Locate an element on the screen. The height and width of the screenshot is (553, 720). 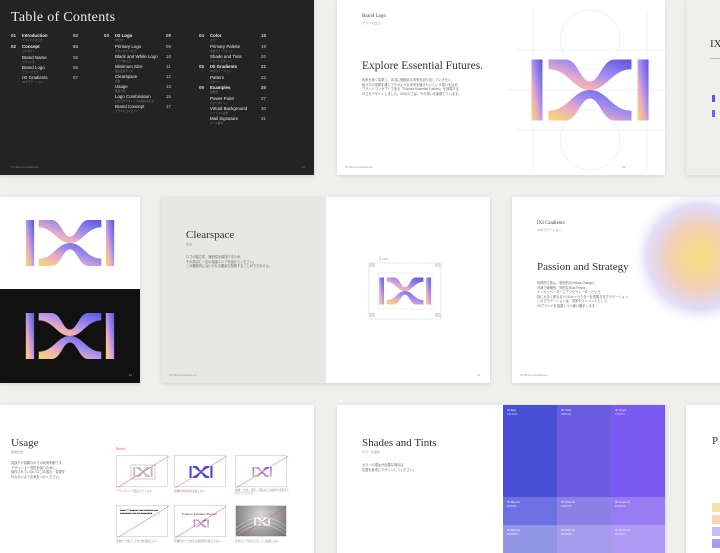
toc-entry-sub: 使用方法 is located at coordinates (120, 91).